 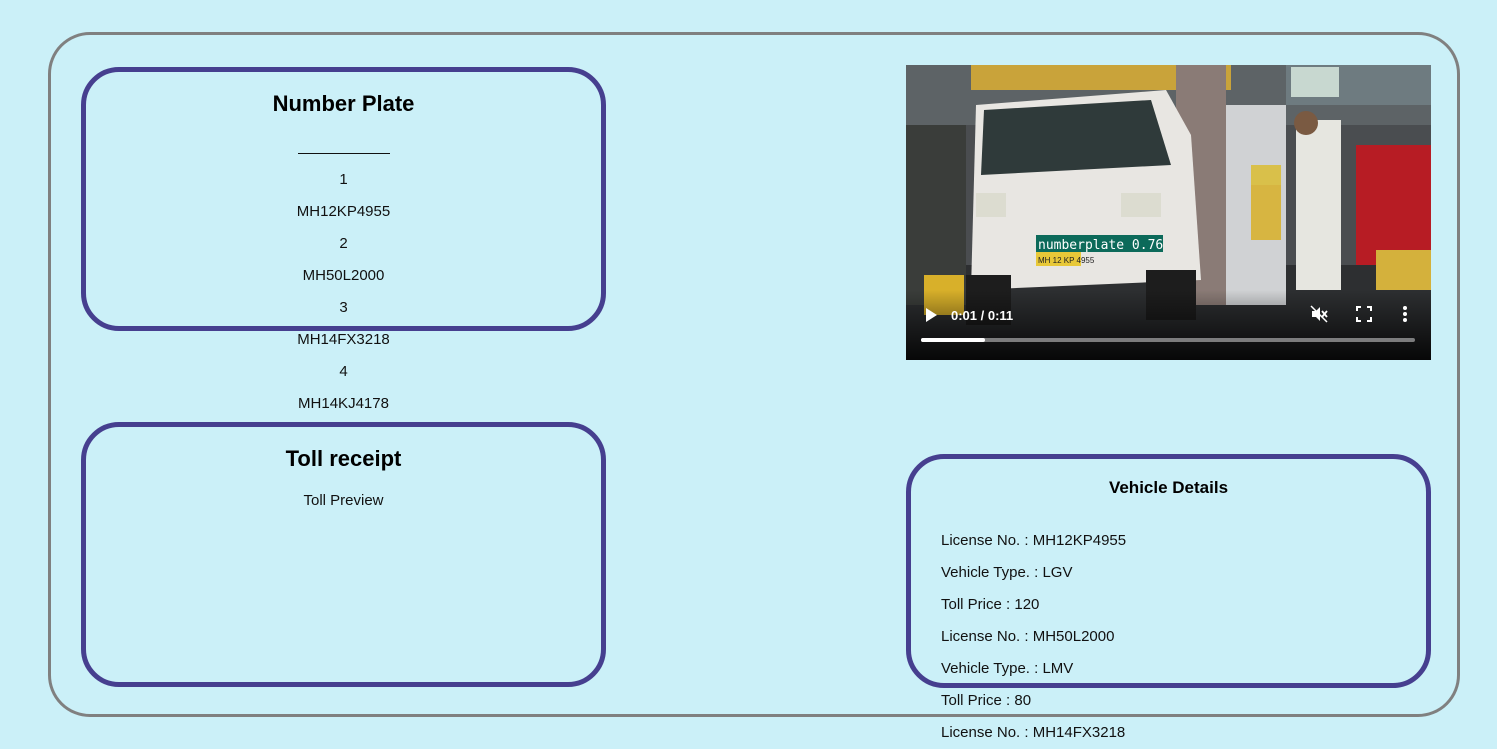 I want to click on vehicle-details-title: Vehicle Details, so click(x=1168, y=487).